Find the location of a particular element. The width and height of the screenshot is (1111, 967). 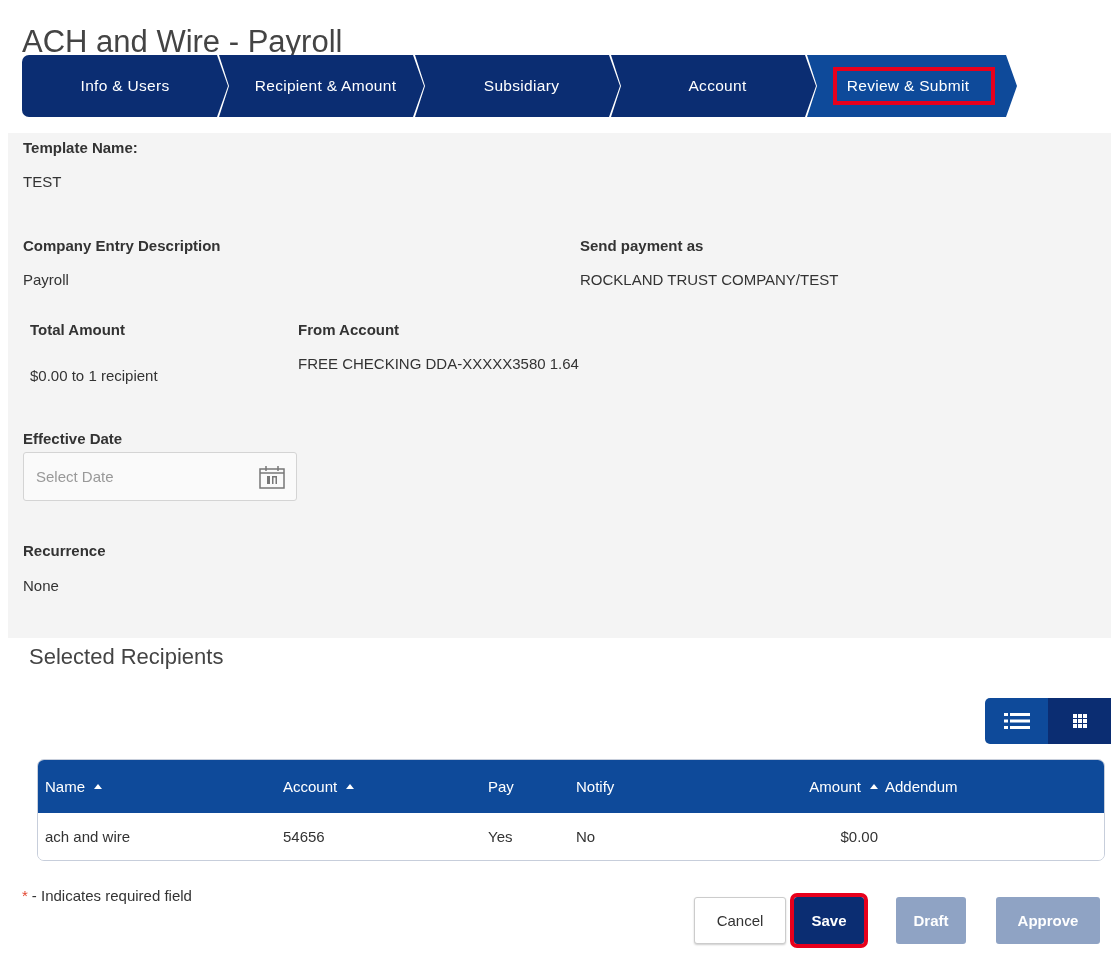

field-label: Template Name: is located at coordinates (81, 148).